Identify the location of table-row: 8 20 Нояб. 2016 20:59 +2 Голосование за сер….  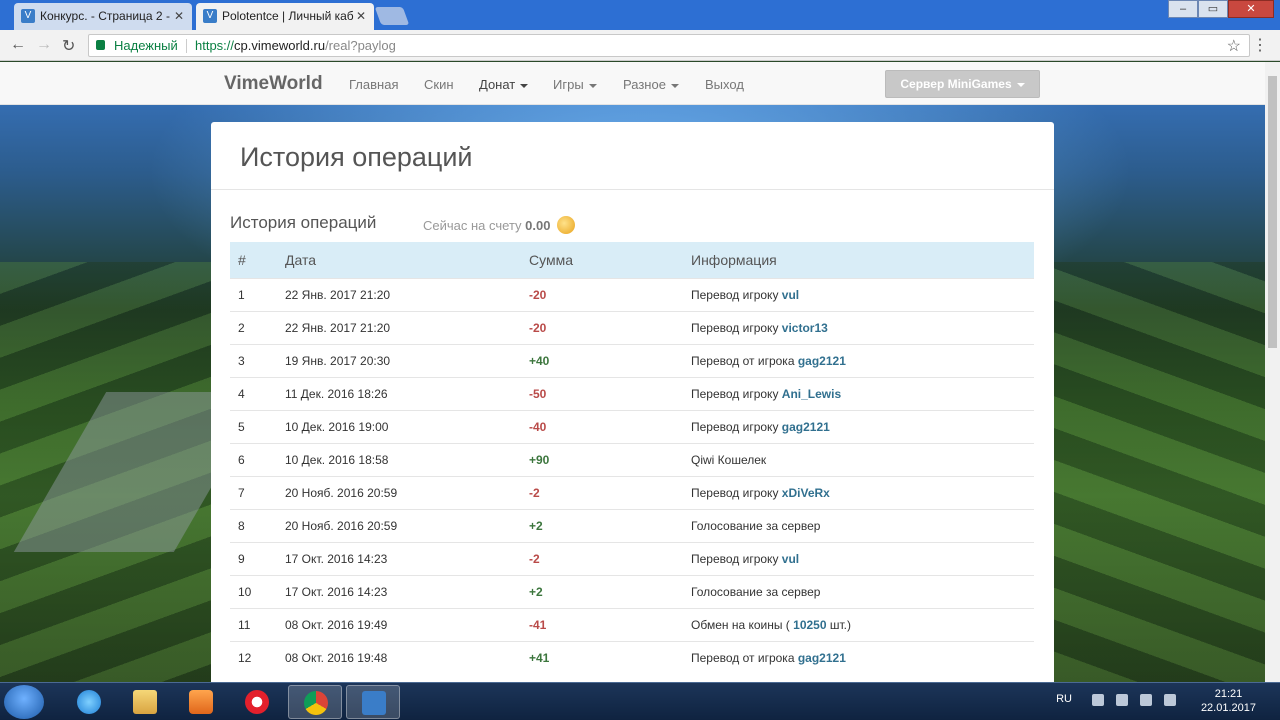
(632, 525).